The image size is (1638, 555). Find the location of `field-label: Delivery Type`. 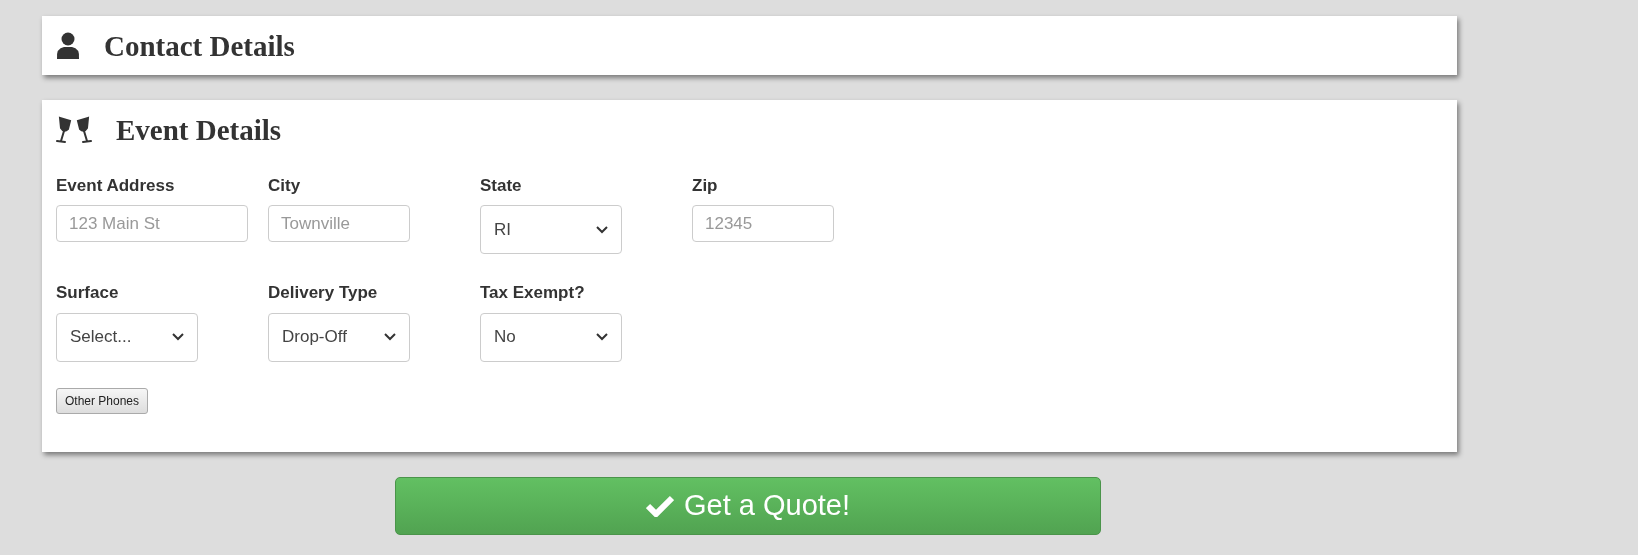

field-label: Delivery Type is located at coordinates (323, 293).